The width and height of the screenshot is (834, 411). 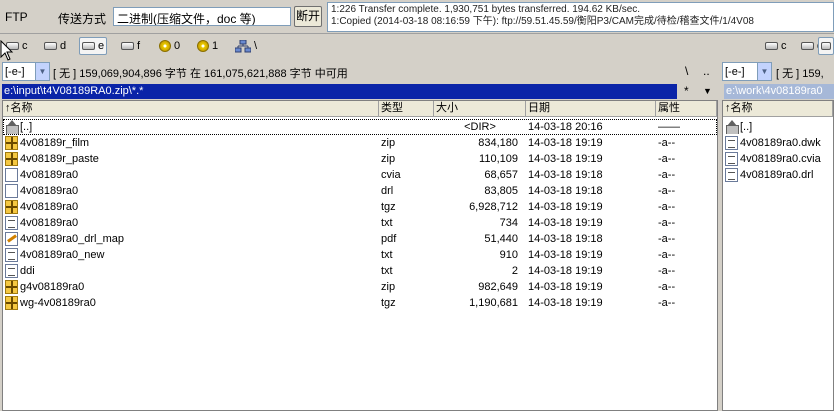 I want to click on right-path-bar: e:\work\4v08189ra0, so click(x=779, y=91).